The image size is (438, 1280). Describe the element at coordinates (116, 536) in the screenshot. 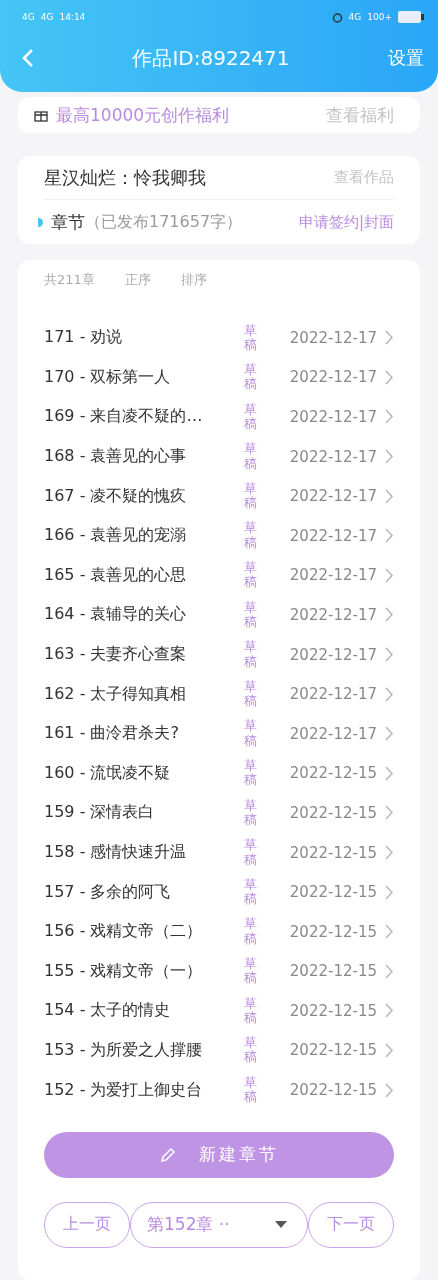

I see `chapter-title: 166 - 袁善见的宠溺` at that location.